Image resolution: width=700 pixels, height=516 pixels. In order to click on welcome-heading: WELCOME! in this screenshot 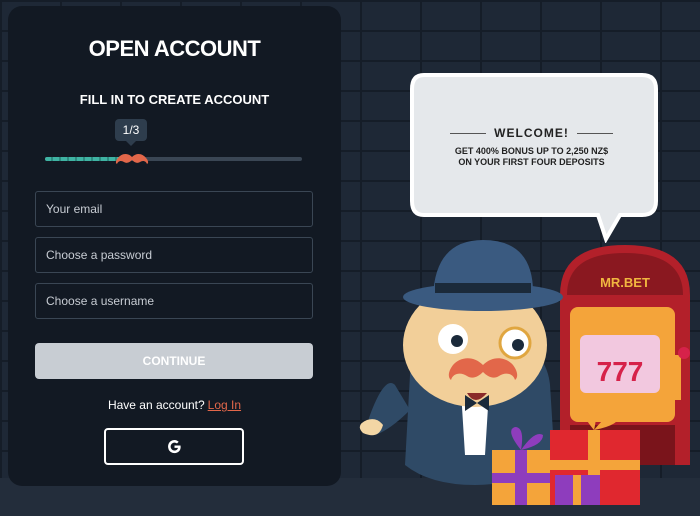, I will do `click(531, 133)`.